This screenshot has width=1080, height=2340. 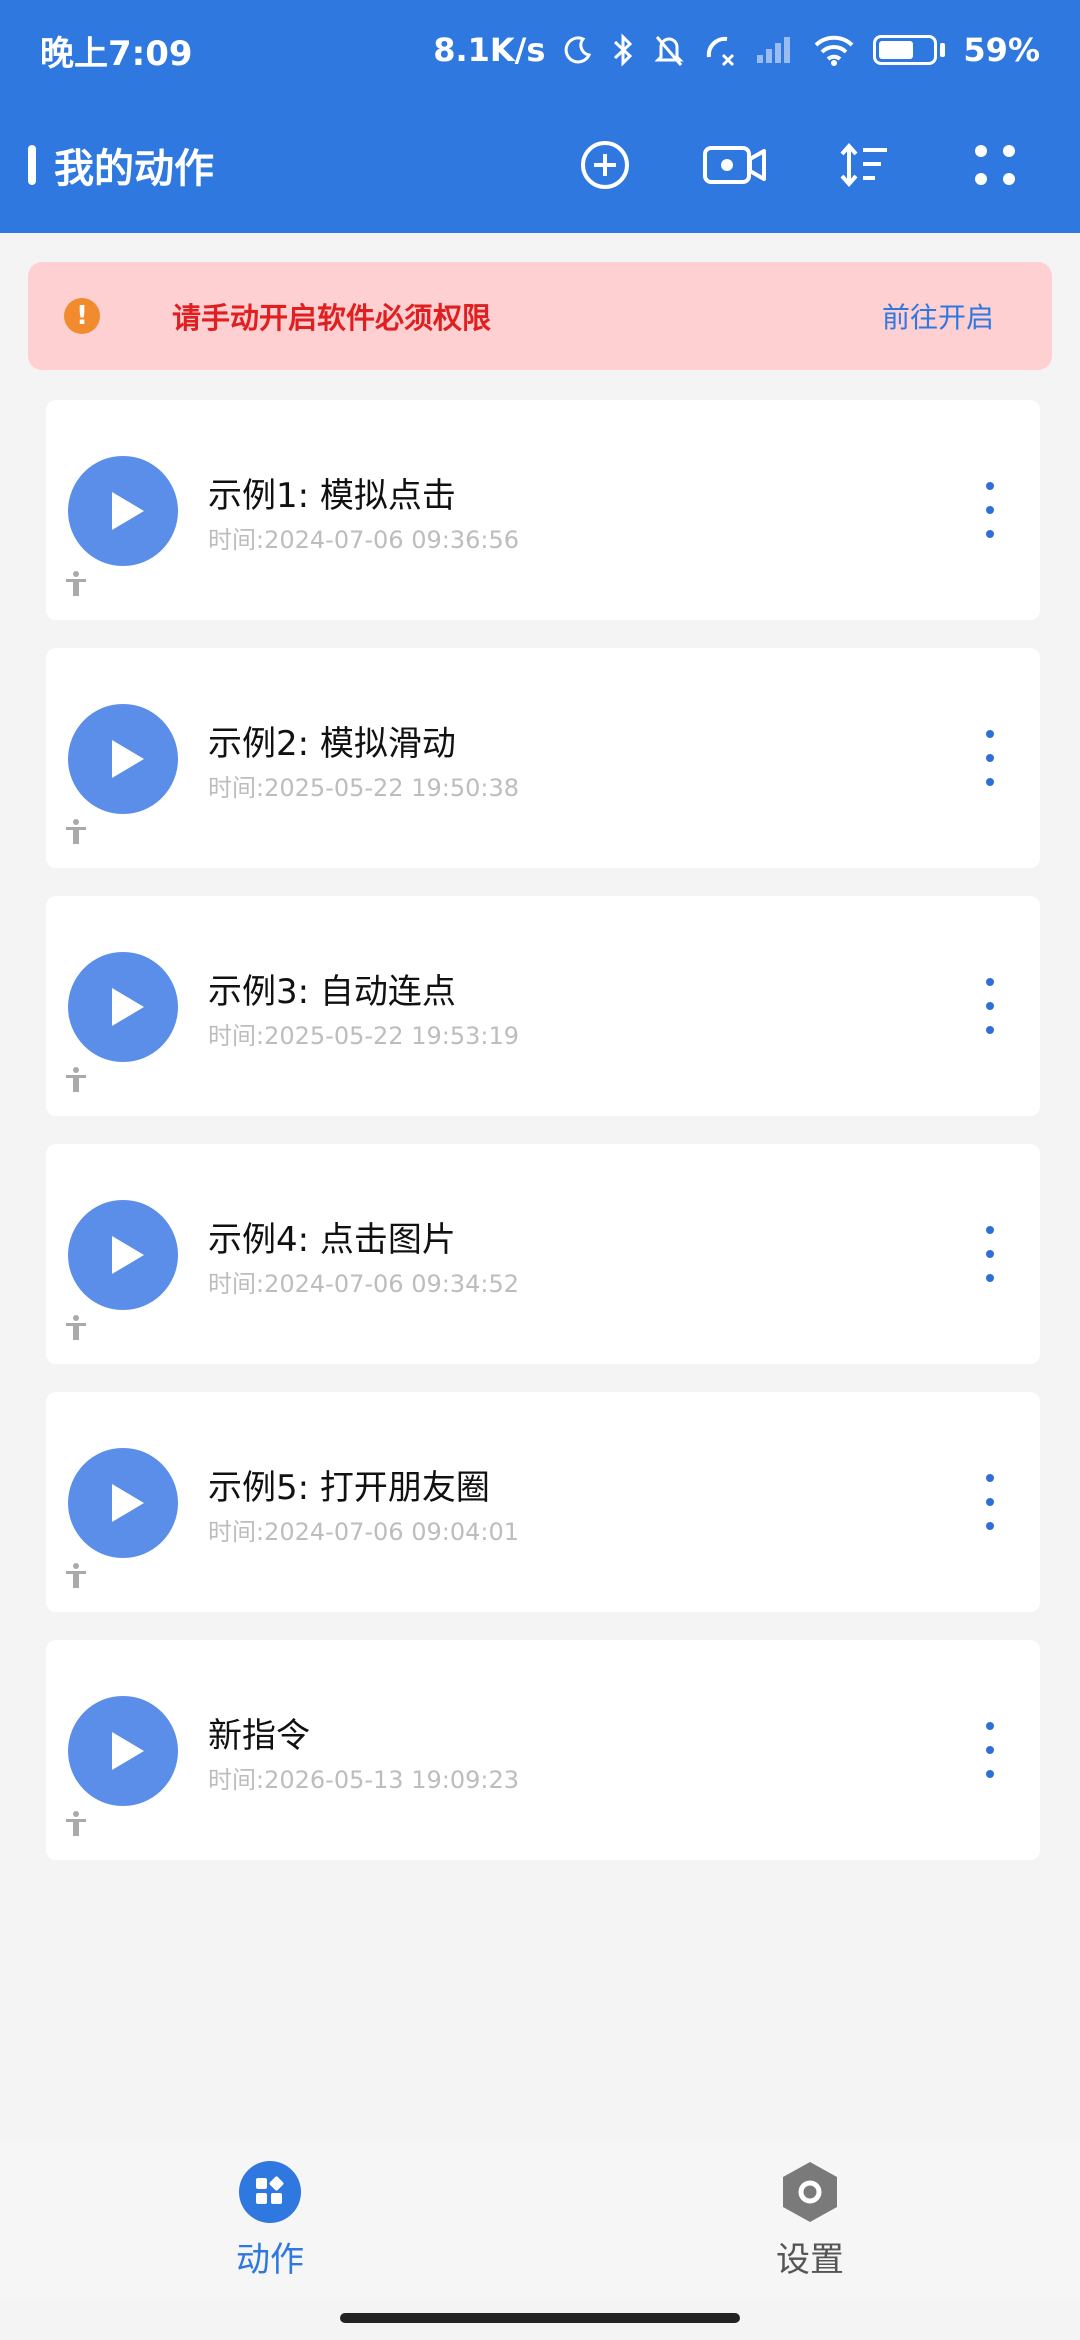 I want to click on action-time: 时间:2026-05-13 19:09:23, so click(x=363, y=1780).